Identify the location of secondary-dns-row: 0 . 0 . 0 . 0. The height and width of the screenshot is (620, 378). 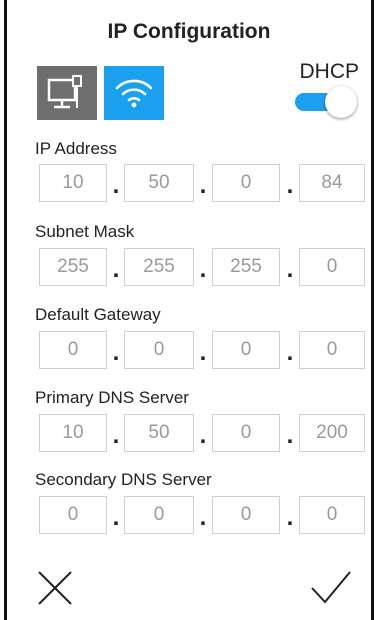
(189, 515).